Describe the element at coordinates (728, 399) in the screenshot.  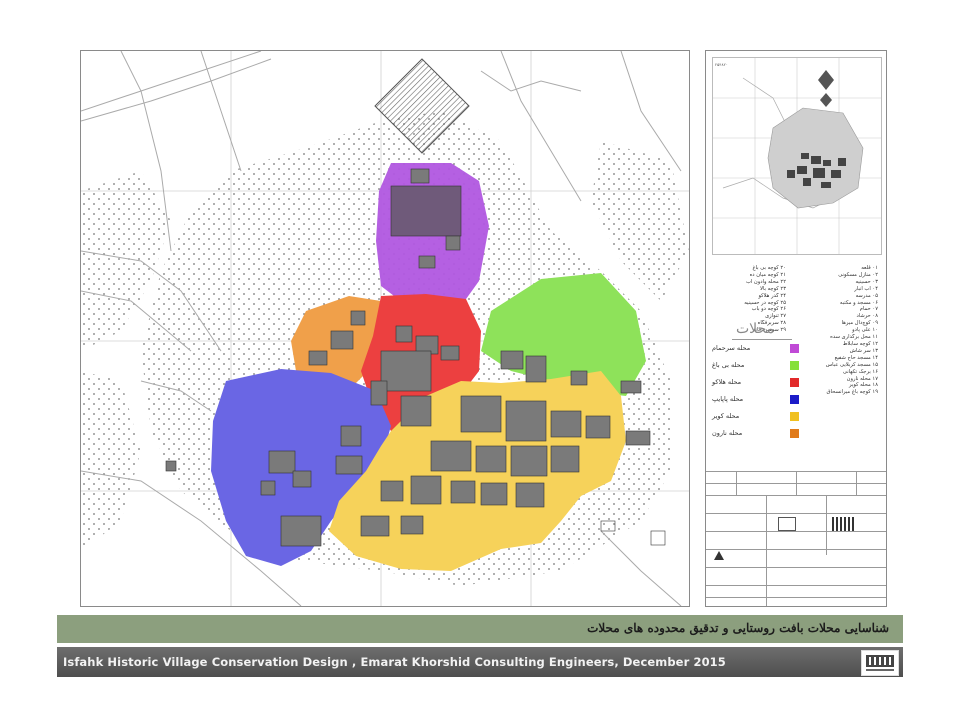
I see `legend-label: محله پاپایپ` at that location.